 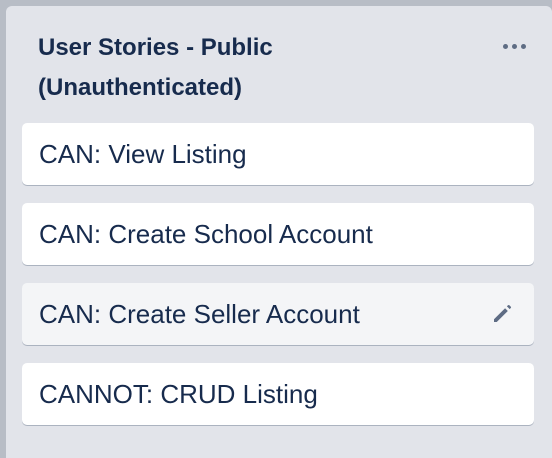 What do you see at coordinates (178, 393) in the screenshot?
I see `card-title: CANNOT: CRUD Listing` at bounding box center [178, 393].